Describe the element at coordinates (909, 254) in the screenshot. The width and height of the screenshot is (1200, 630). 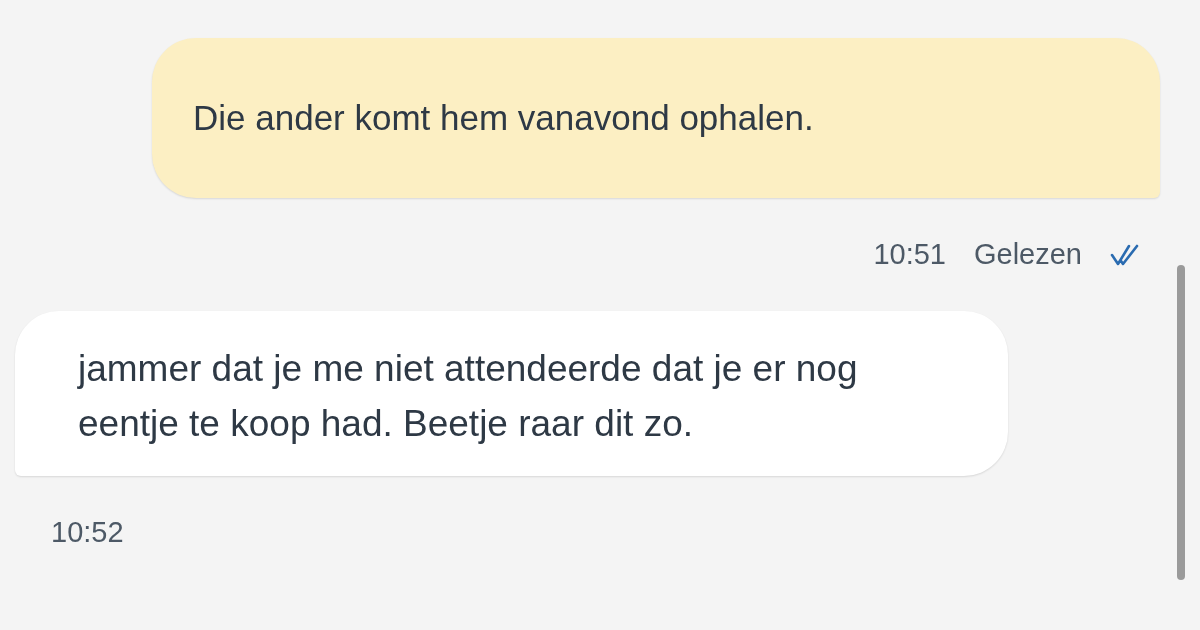
I see `message-time: 10:51` at that location.